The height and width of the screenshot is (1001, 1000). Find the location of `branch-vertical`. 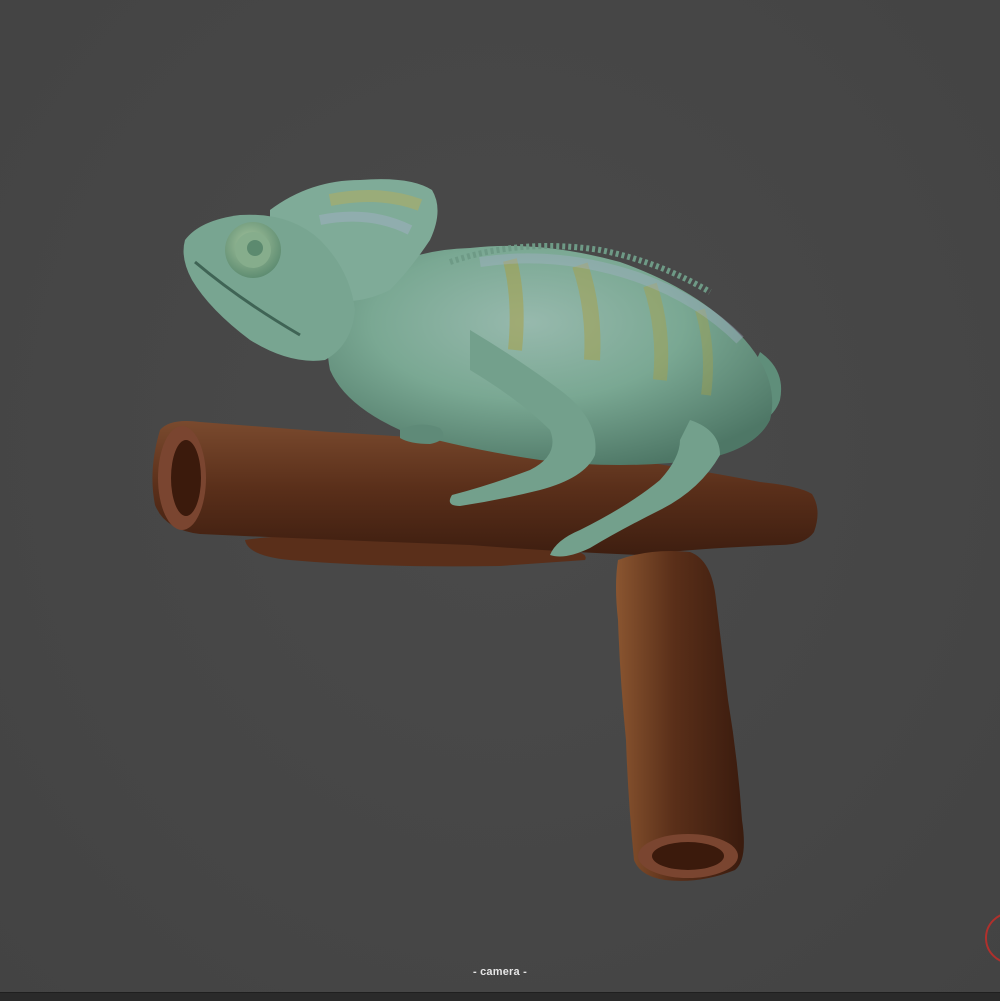

branch-vertical is located at coordinates (680, 716).